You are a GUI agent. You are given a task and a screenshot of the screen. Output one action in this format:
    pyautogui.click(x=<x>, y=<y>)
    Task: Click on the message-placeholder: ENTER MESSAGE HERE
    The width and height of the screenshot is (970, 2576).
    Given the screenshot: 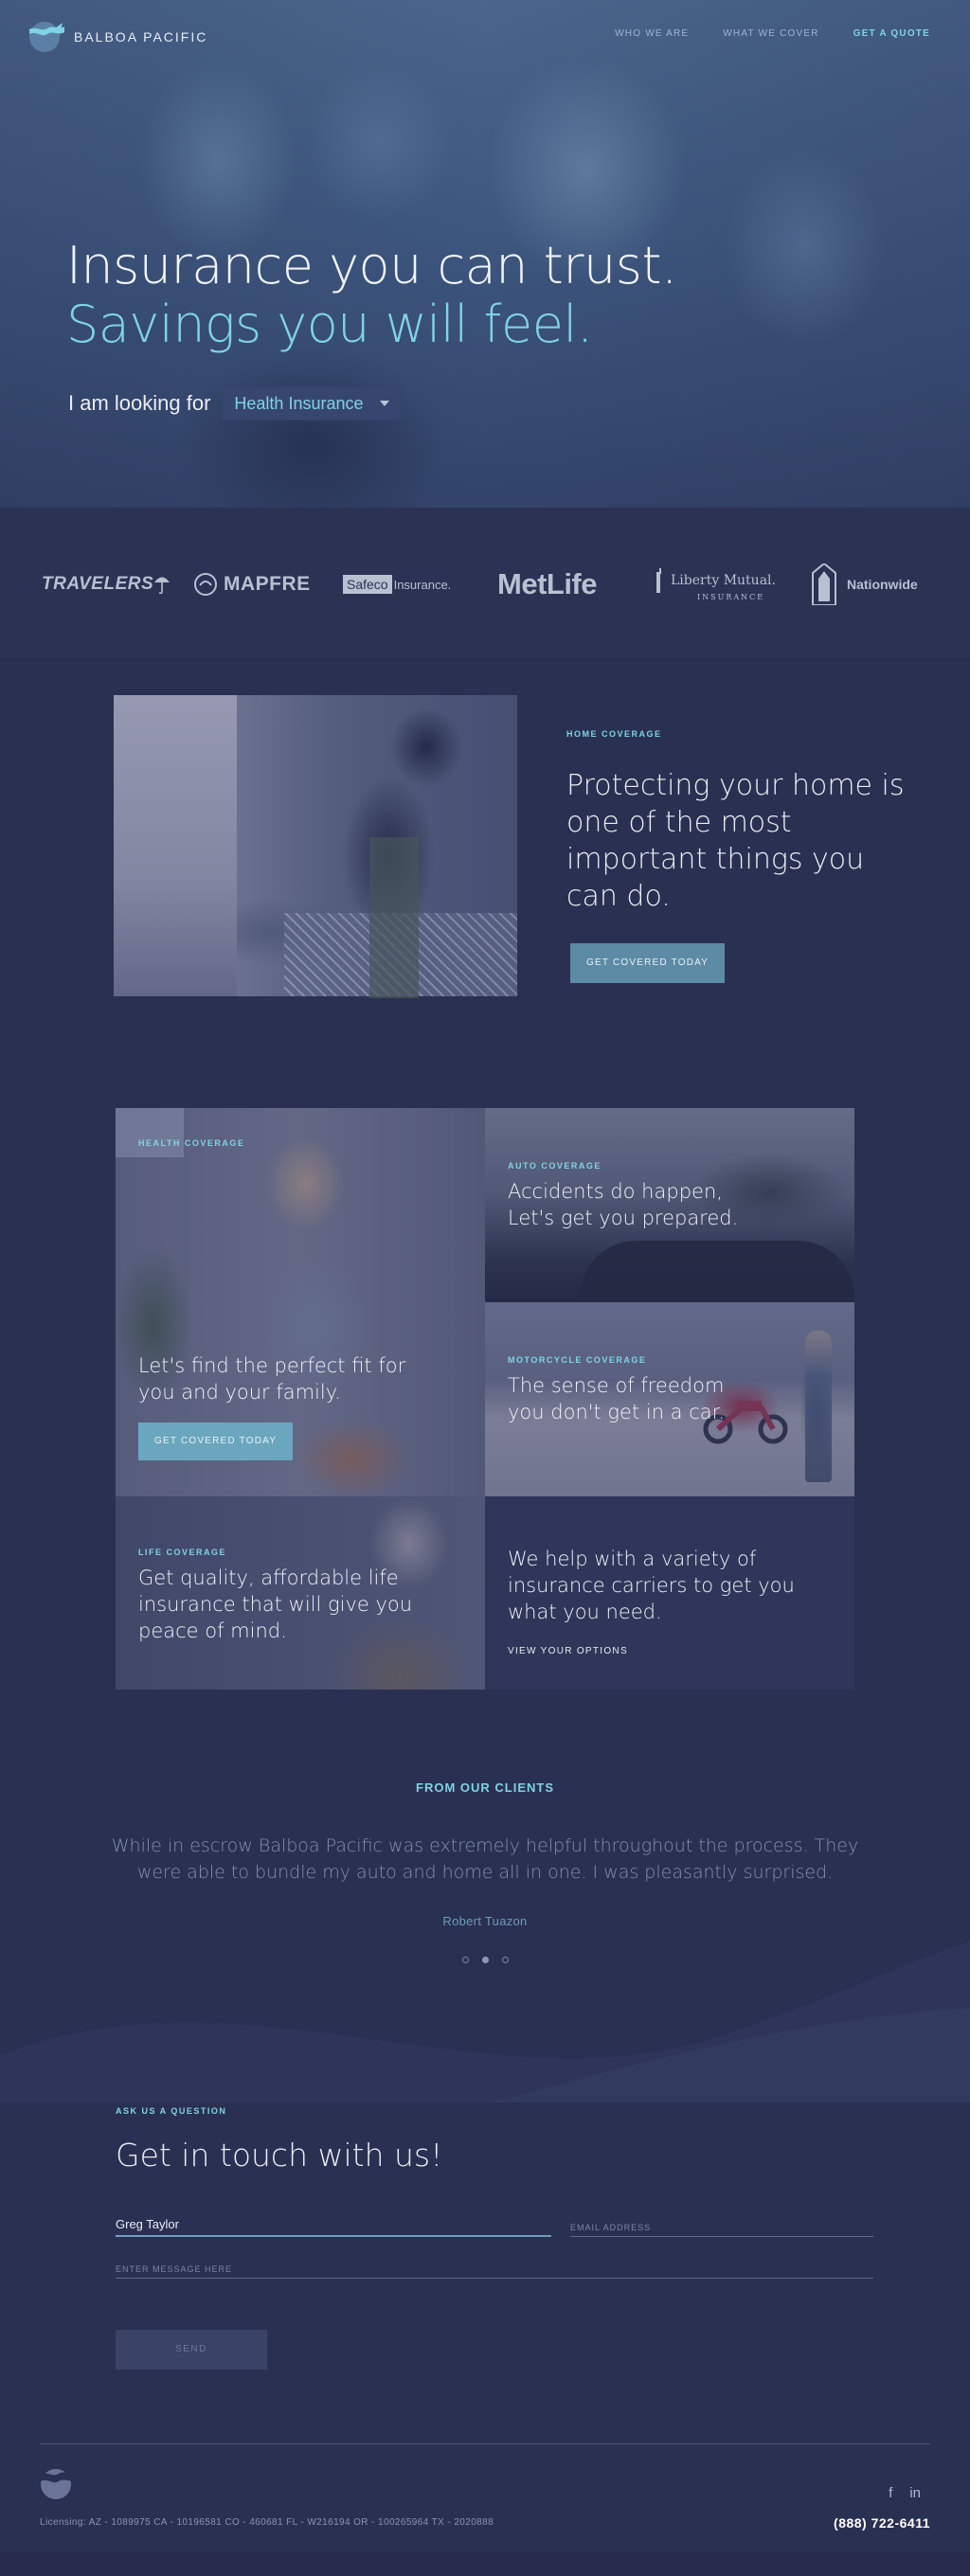 What is the action you would take?
    pyautogui.click(x=174, y=2269)
    